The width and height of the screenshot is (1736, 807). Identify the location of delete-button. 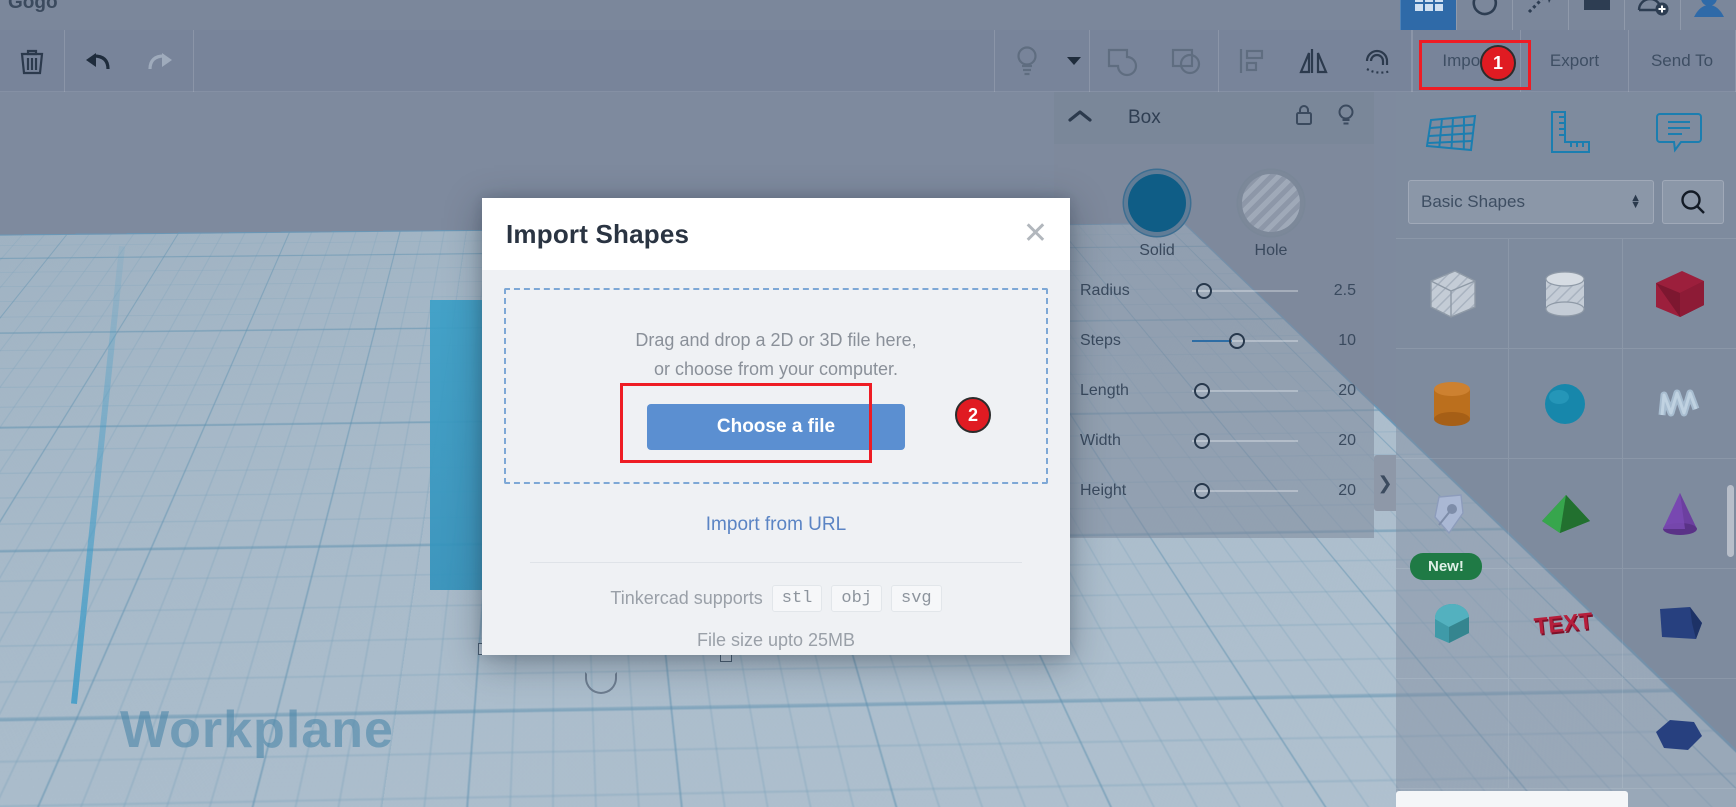
(32, 61).